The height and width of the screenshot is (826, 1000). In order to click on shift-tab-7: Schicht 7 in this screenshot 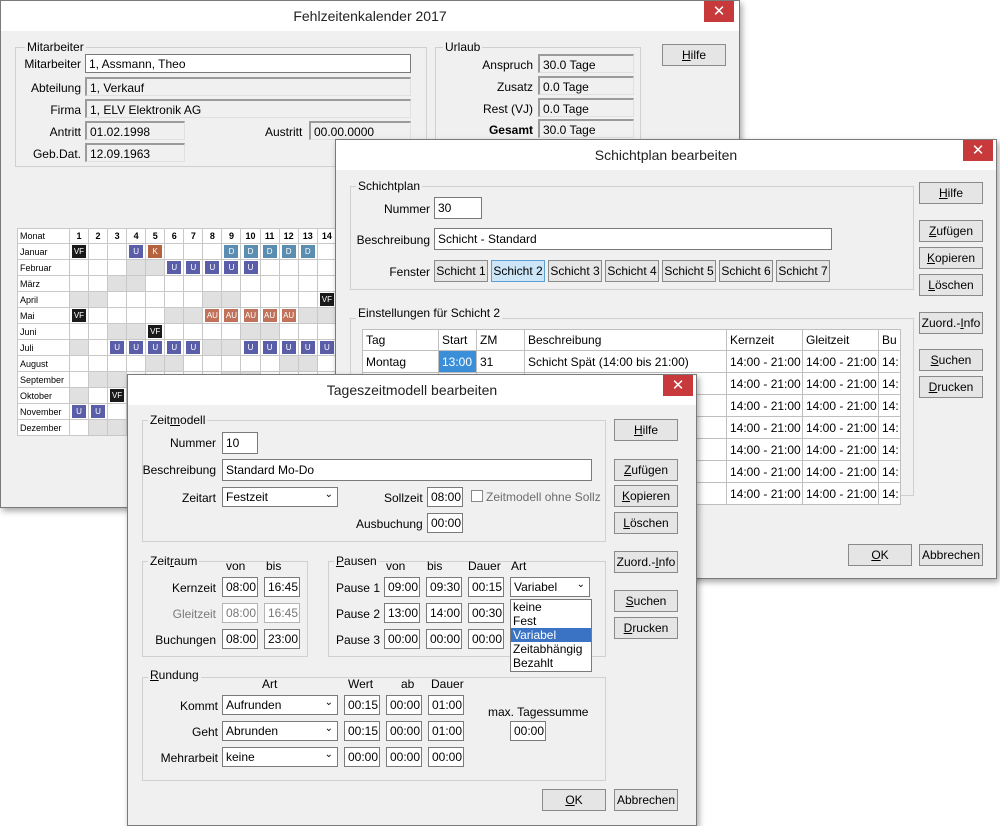, I will do `click(803, 271)`.